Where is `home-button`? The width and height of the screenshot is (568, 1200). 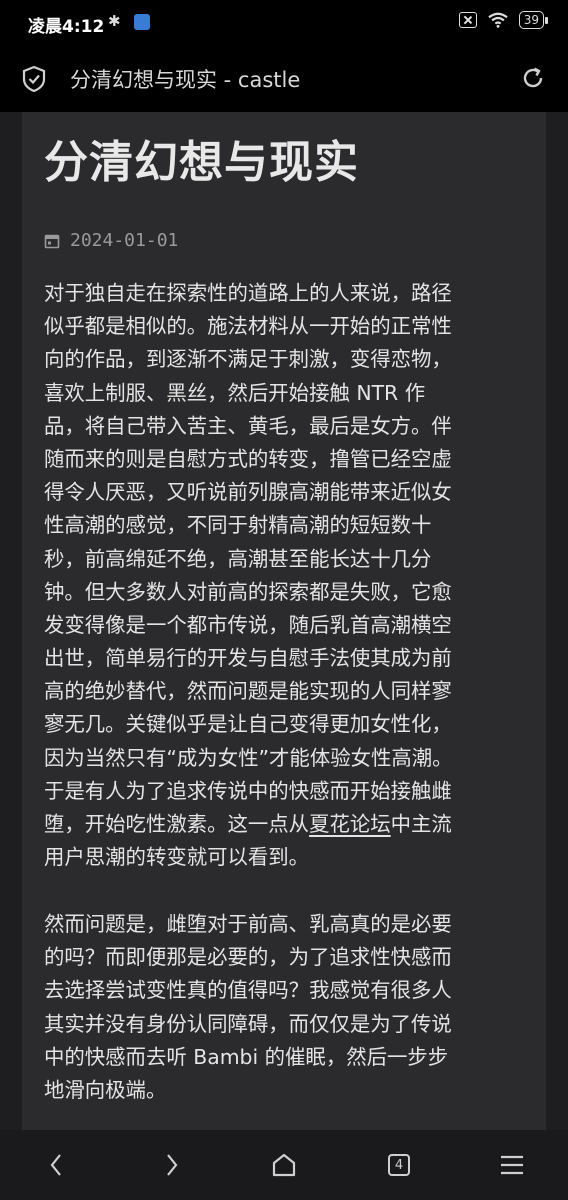 home-button is located at coordinates (284, 1165).